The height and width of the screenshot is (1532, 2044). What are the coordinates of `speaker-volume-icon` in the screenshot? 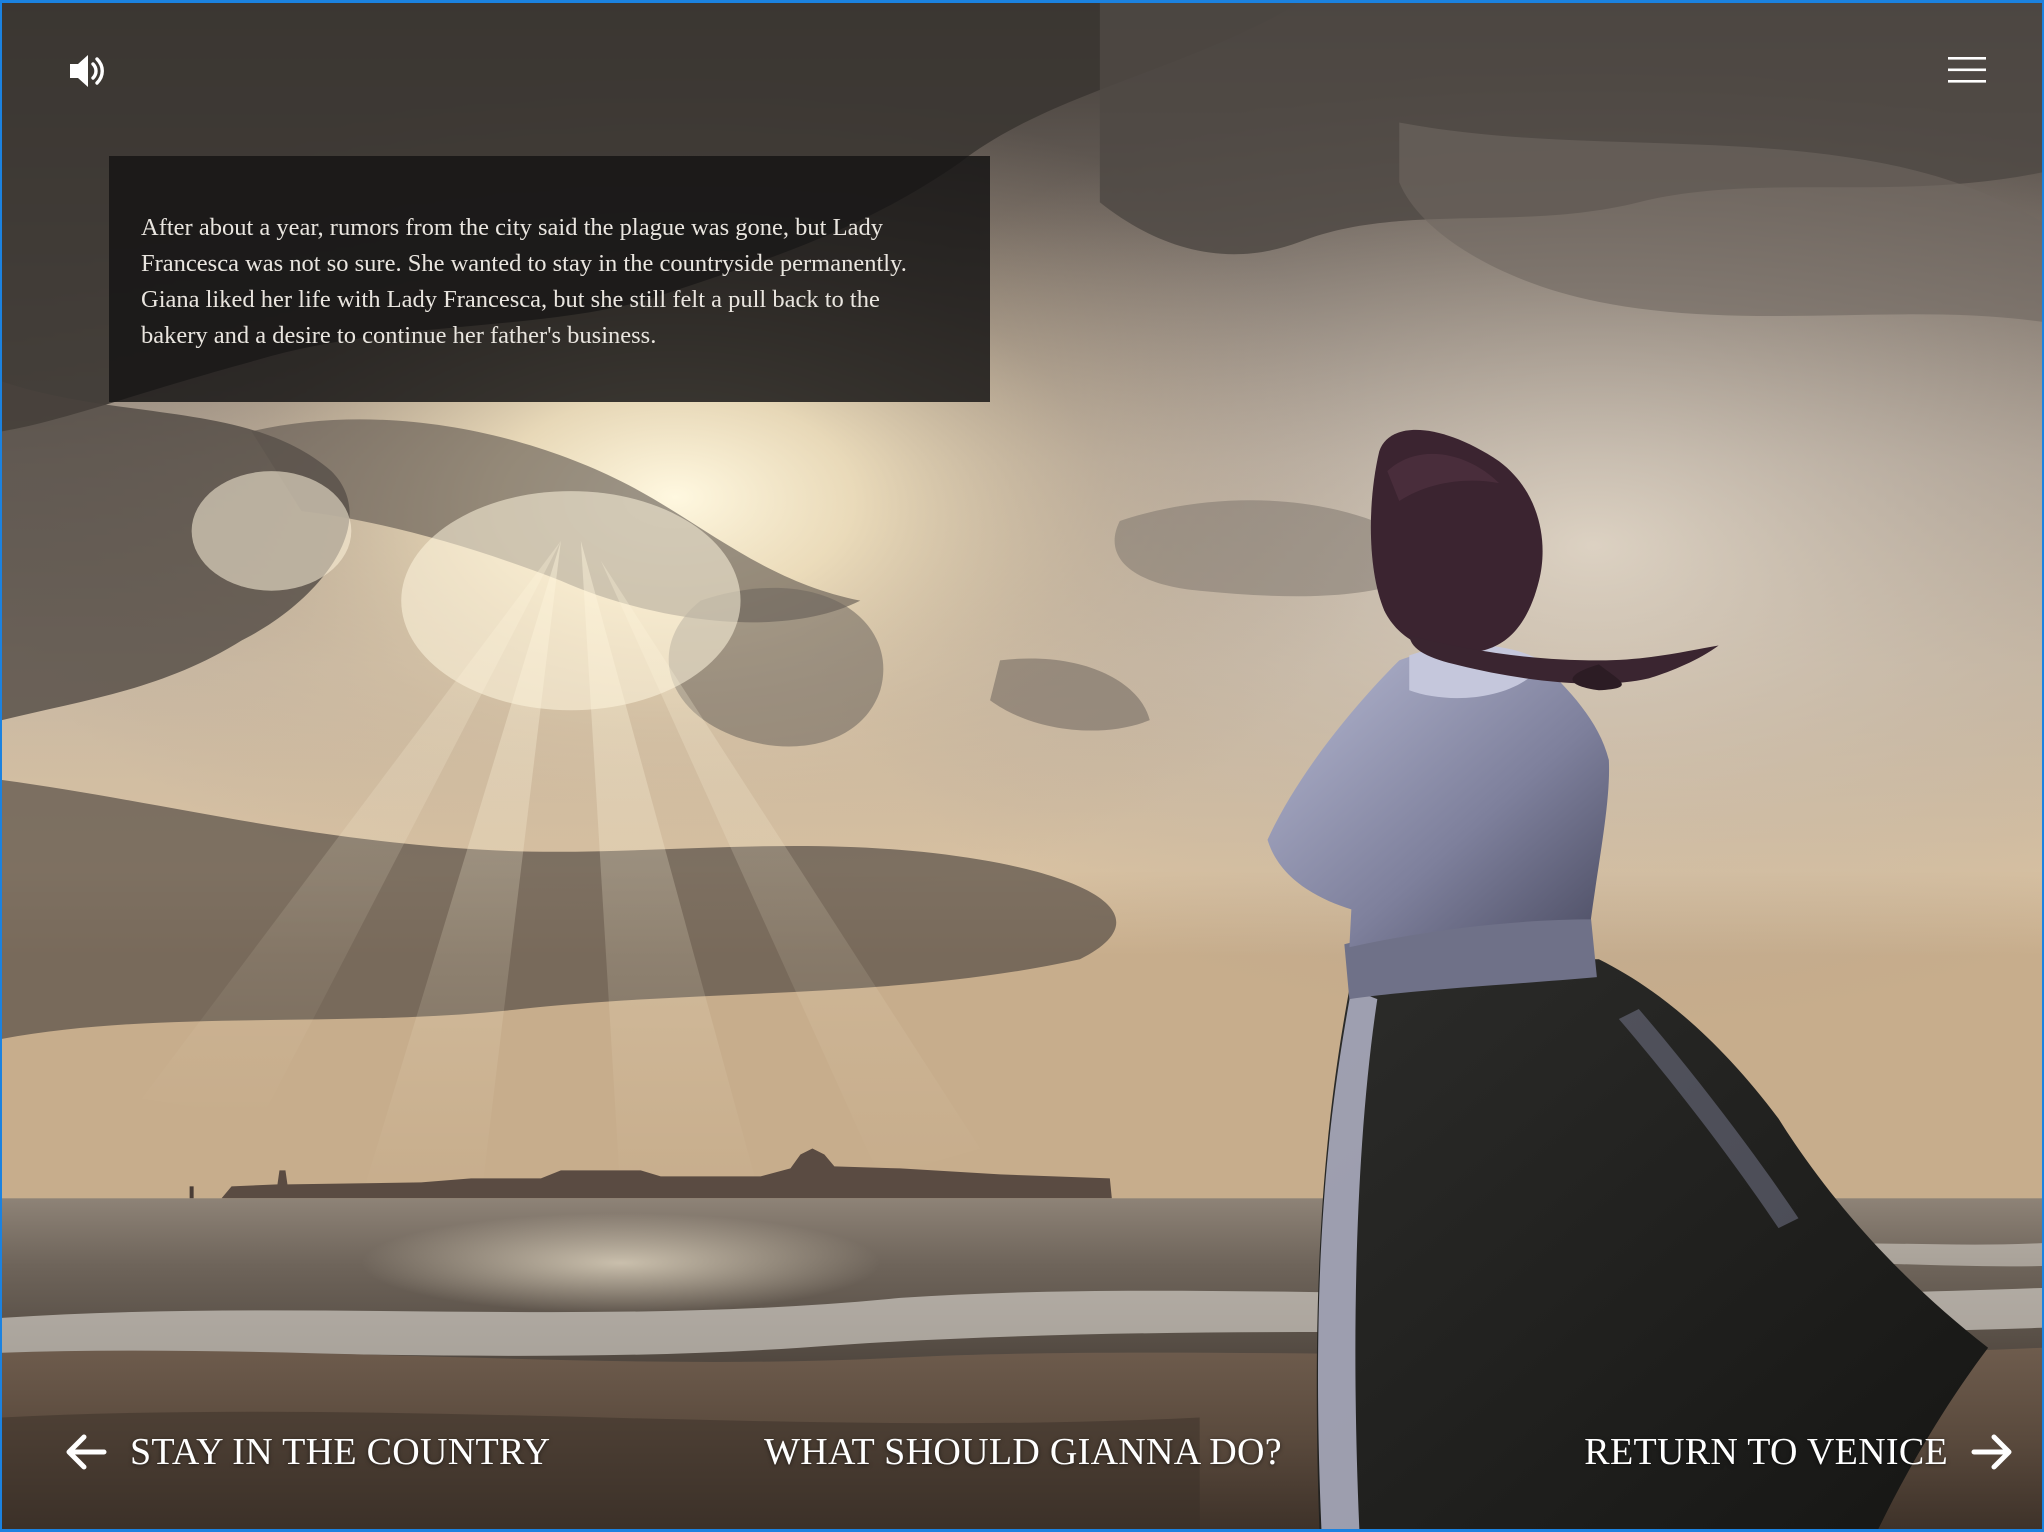 It's located at (87, 71).